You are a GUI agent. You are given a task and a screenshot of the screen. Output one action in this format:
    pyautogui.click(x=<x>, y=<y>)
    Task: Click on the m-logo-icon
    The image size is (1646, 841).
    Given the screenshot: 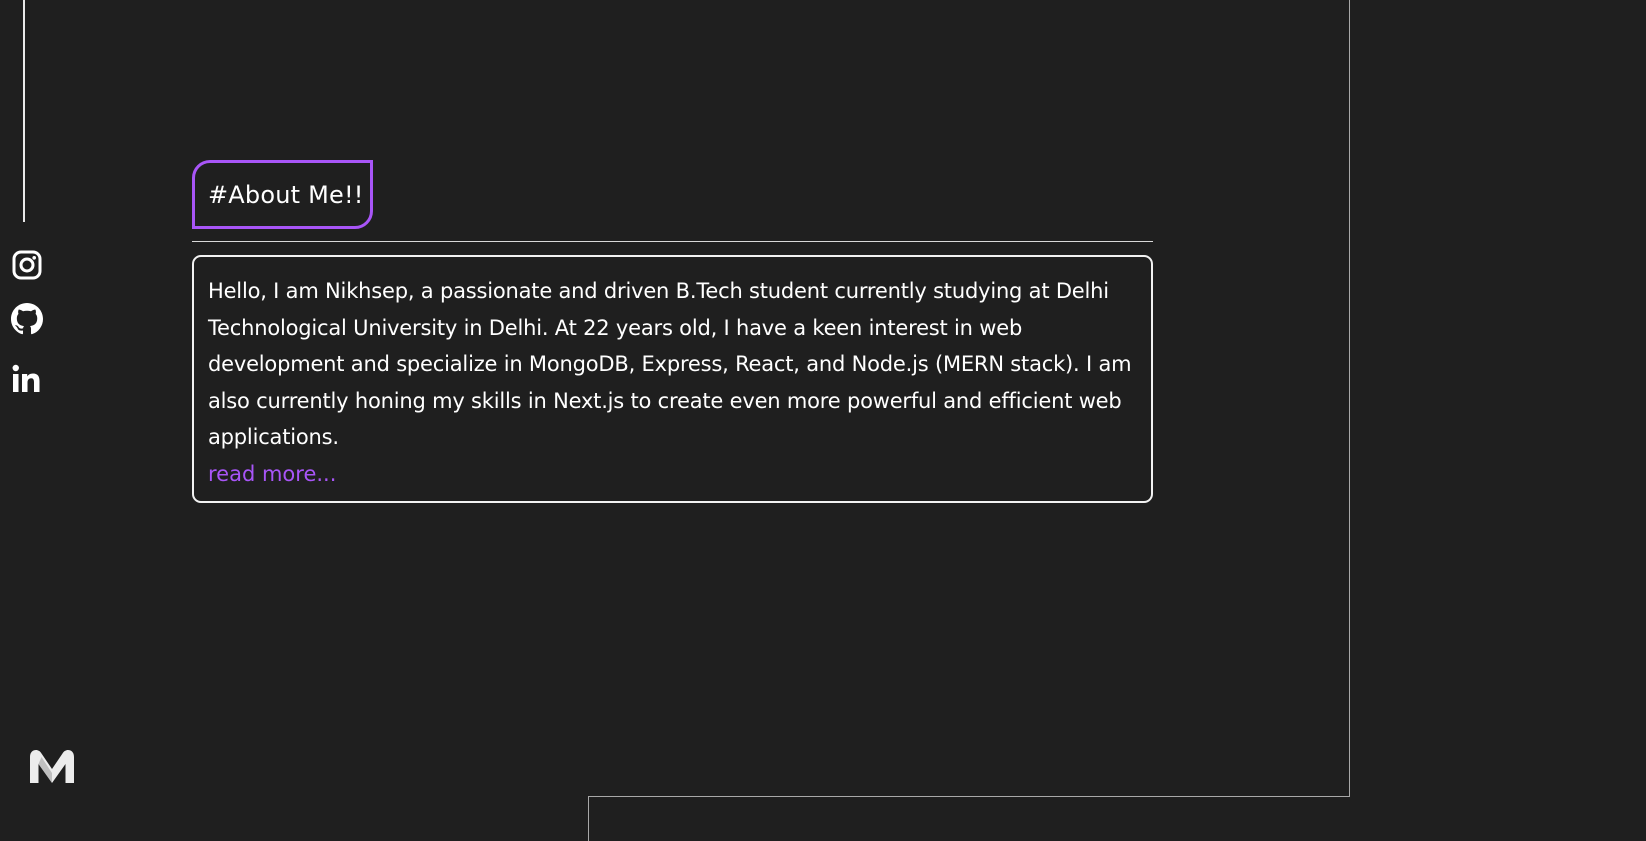 What is the action you would take?
    pyautogui.click(x=52, y=767)
    